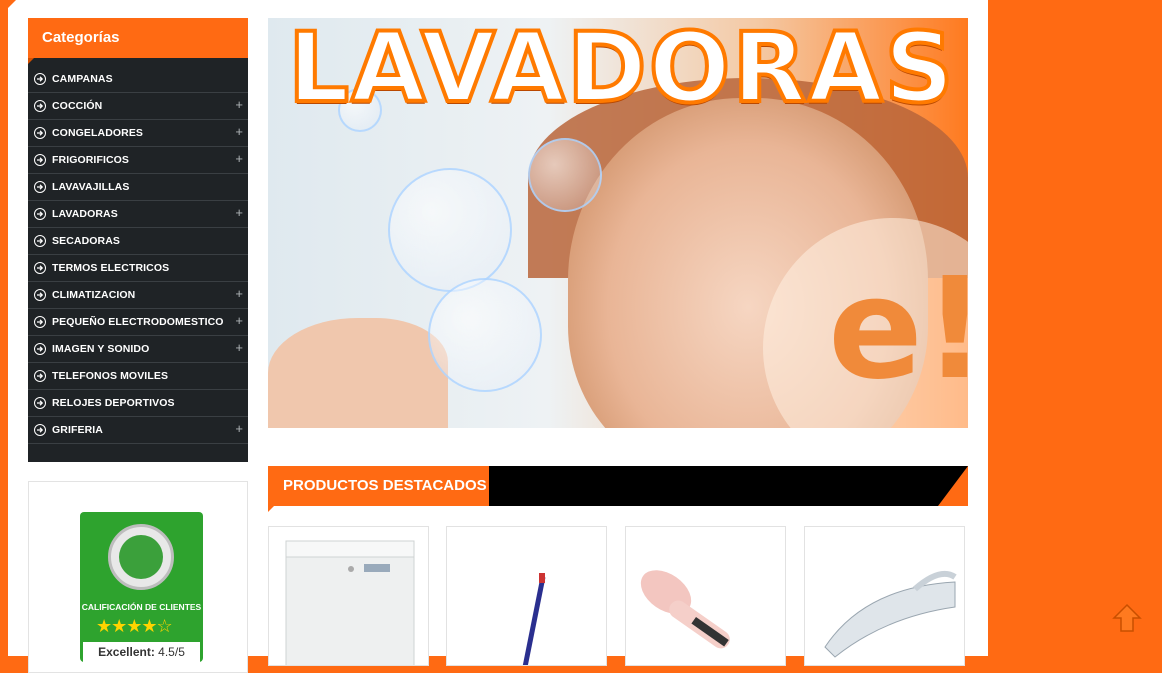  What do you see at coordinates (378, 486) in the screenshot?
I see `featured-title: PRODUCTOS DESTACADOS` at bounding box center [378, 486].